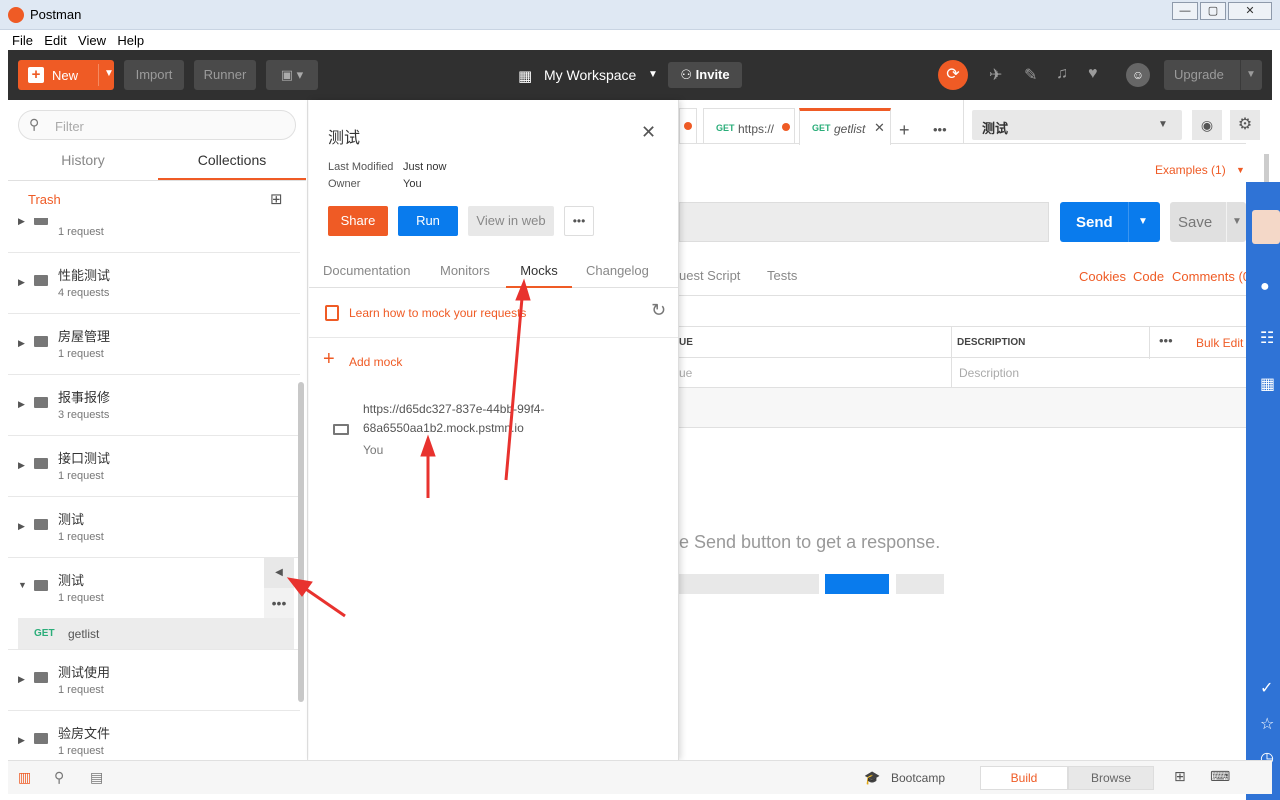 Image resolution: width=1280 pixels, height=800 pixels. What do you see at coordinates (514, 389) in the screenshot?
I see `annotation-arrow-line` at bounding box center [514, 389].